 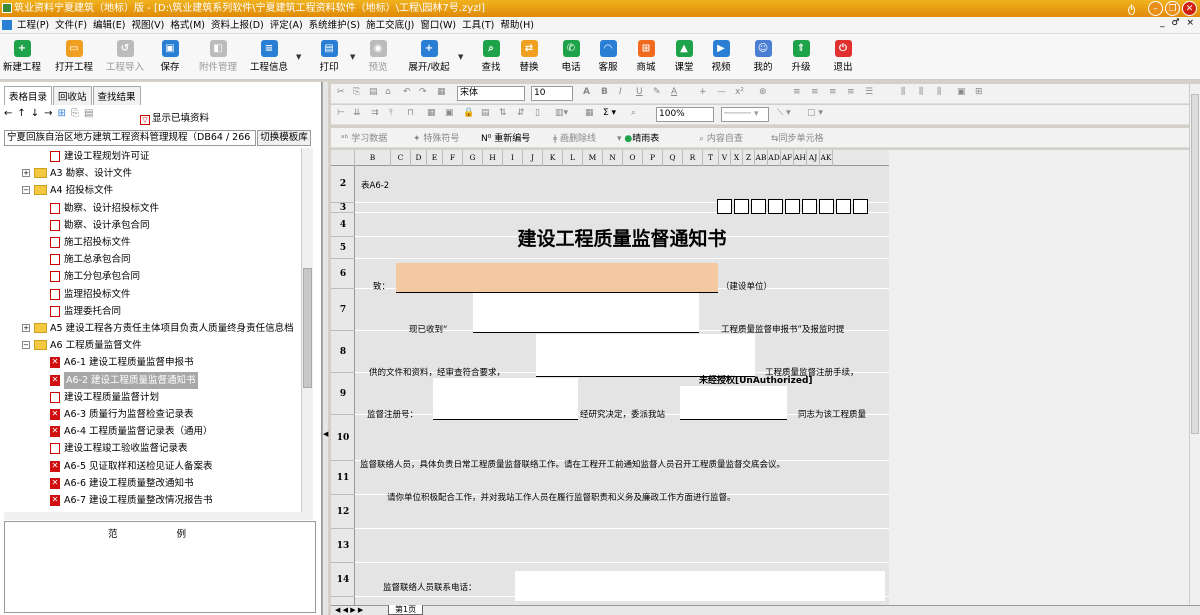 I want to click on row-header: 10, so click(x=343, y=438).